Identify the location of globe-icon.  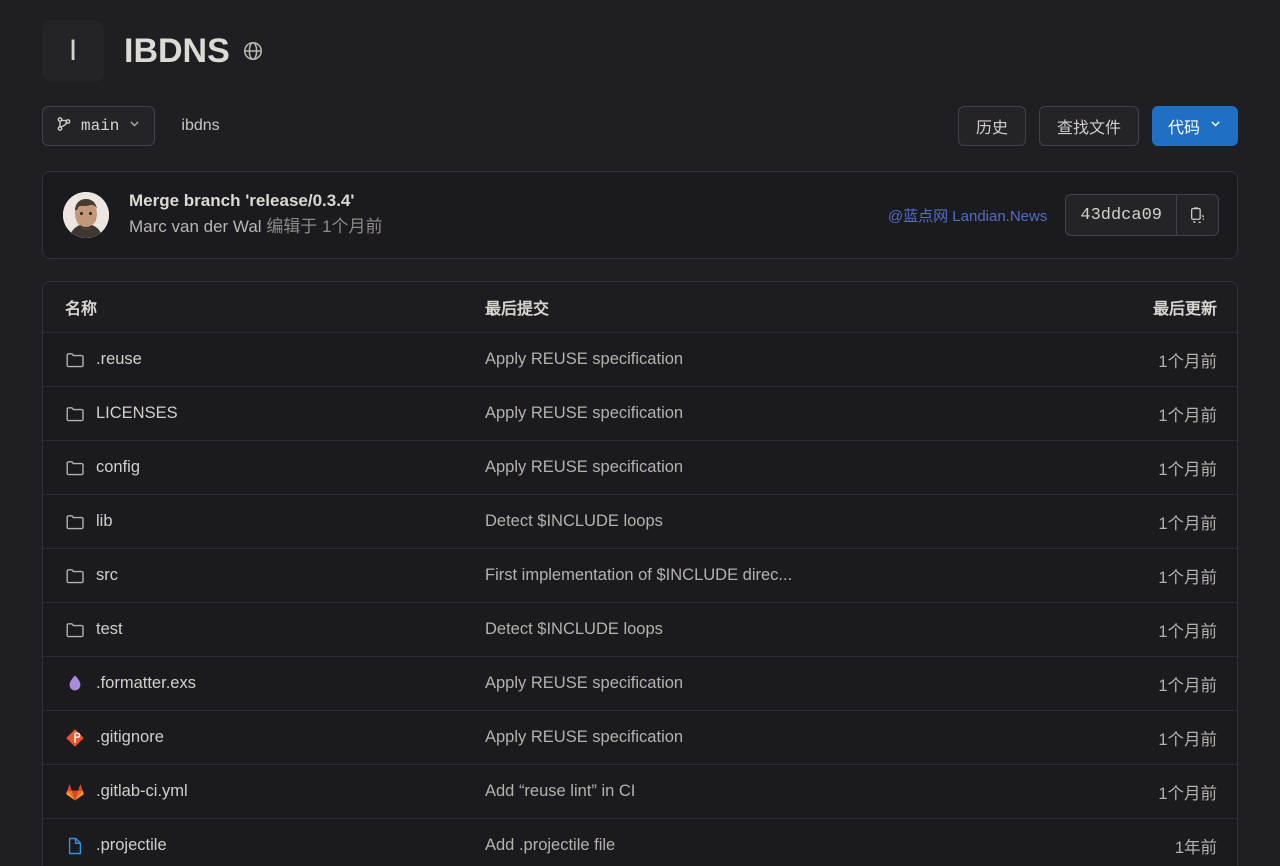
(253, 51).